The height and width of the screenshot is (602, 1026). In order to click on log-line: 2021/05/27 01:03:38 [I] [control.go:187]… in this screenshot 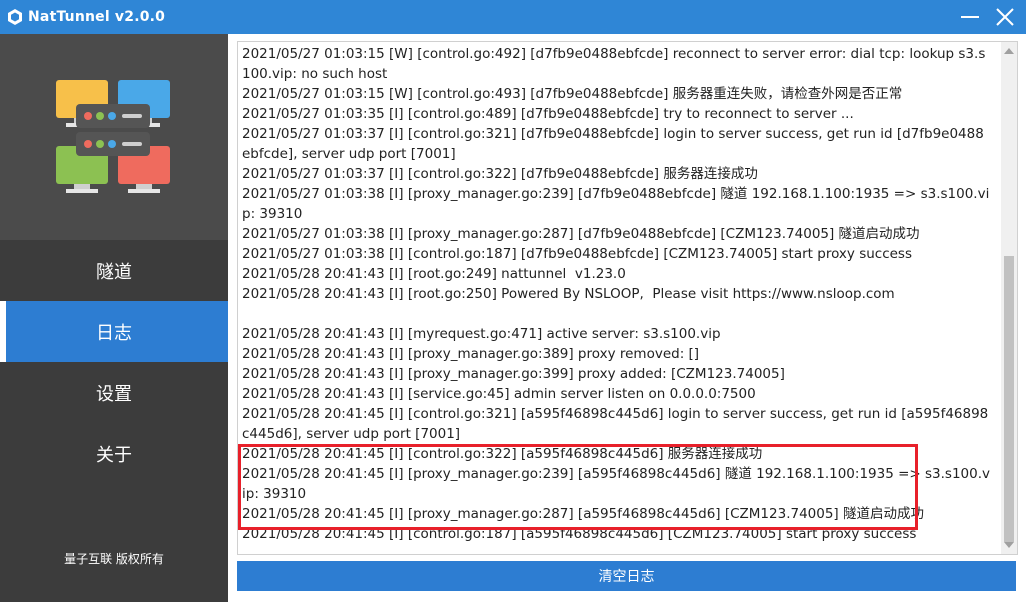, I will do `click(577, 254)`.